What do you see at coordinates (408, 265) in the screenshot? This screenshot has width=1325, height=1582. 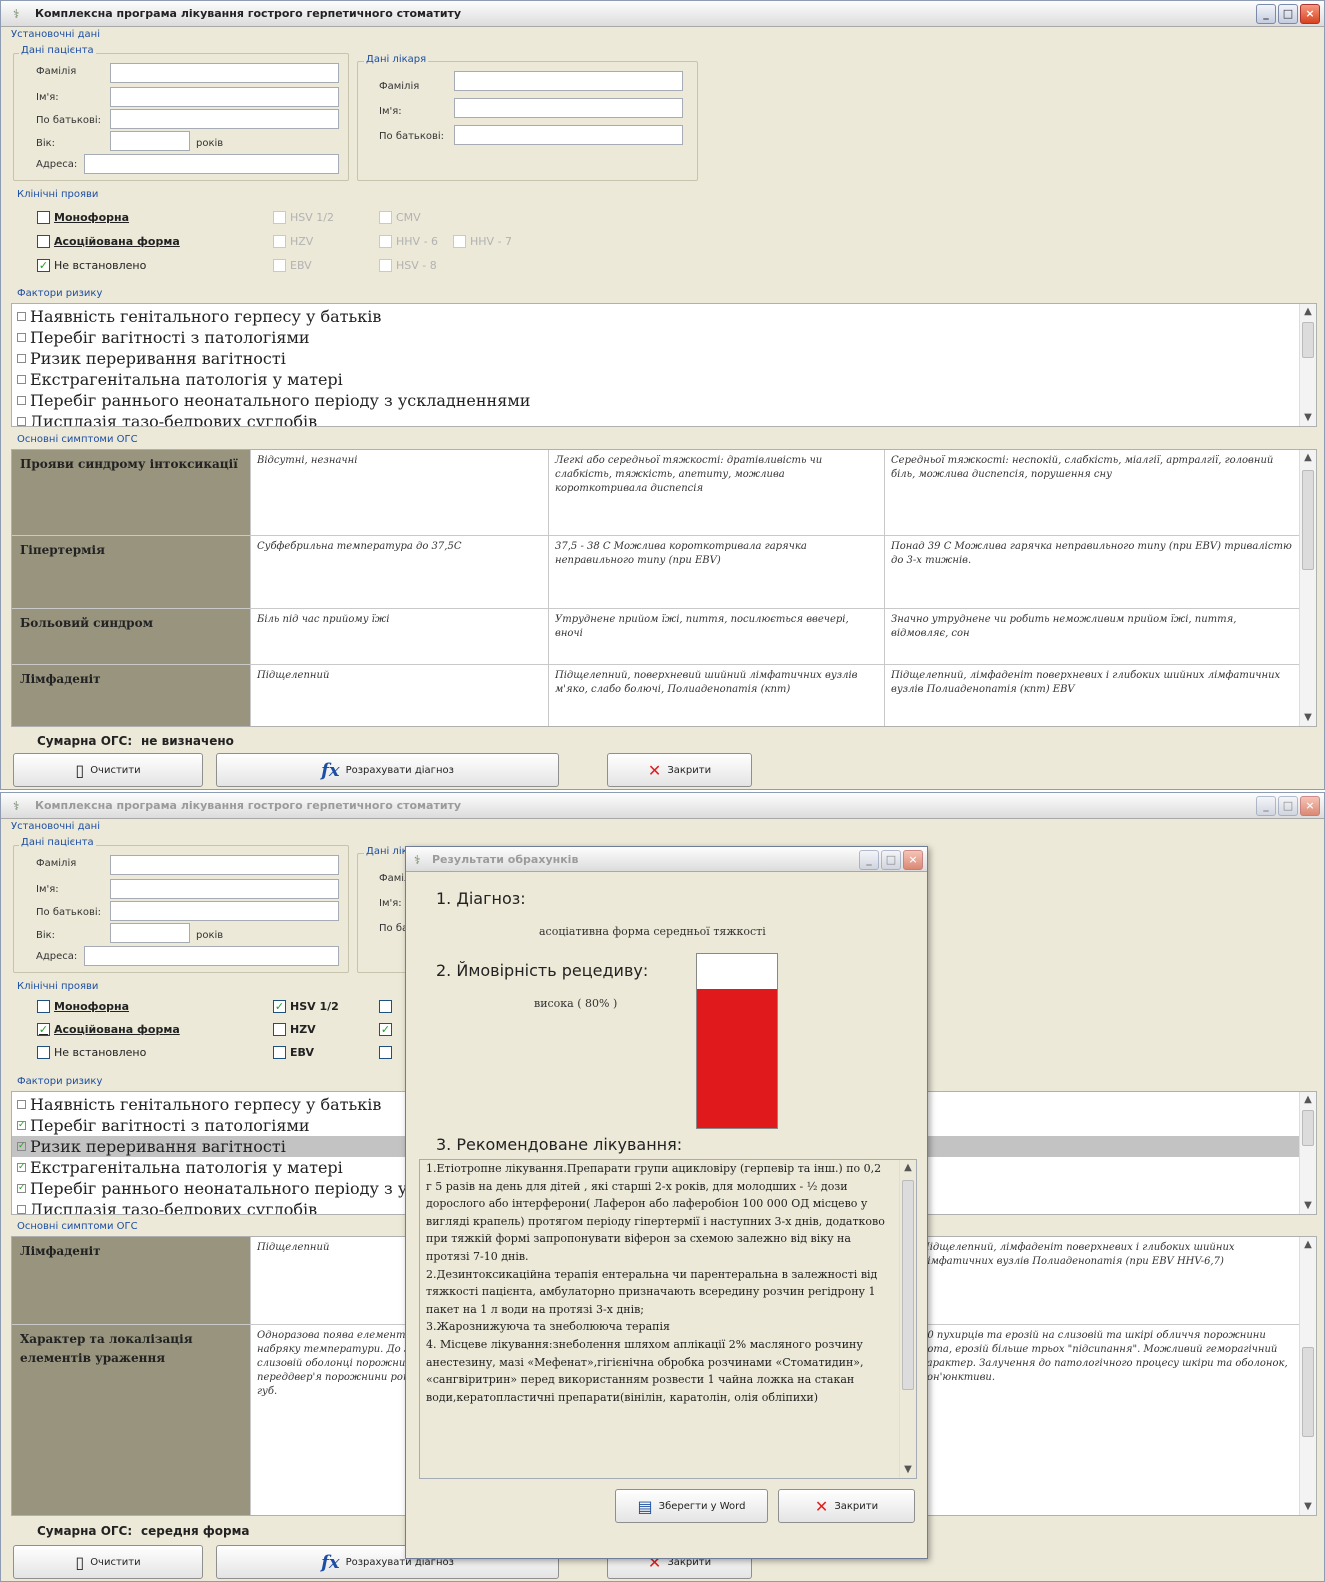 I see `hsv8-checkbox: HSV - 8` at bounding box center [408, 265].